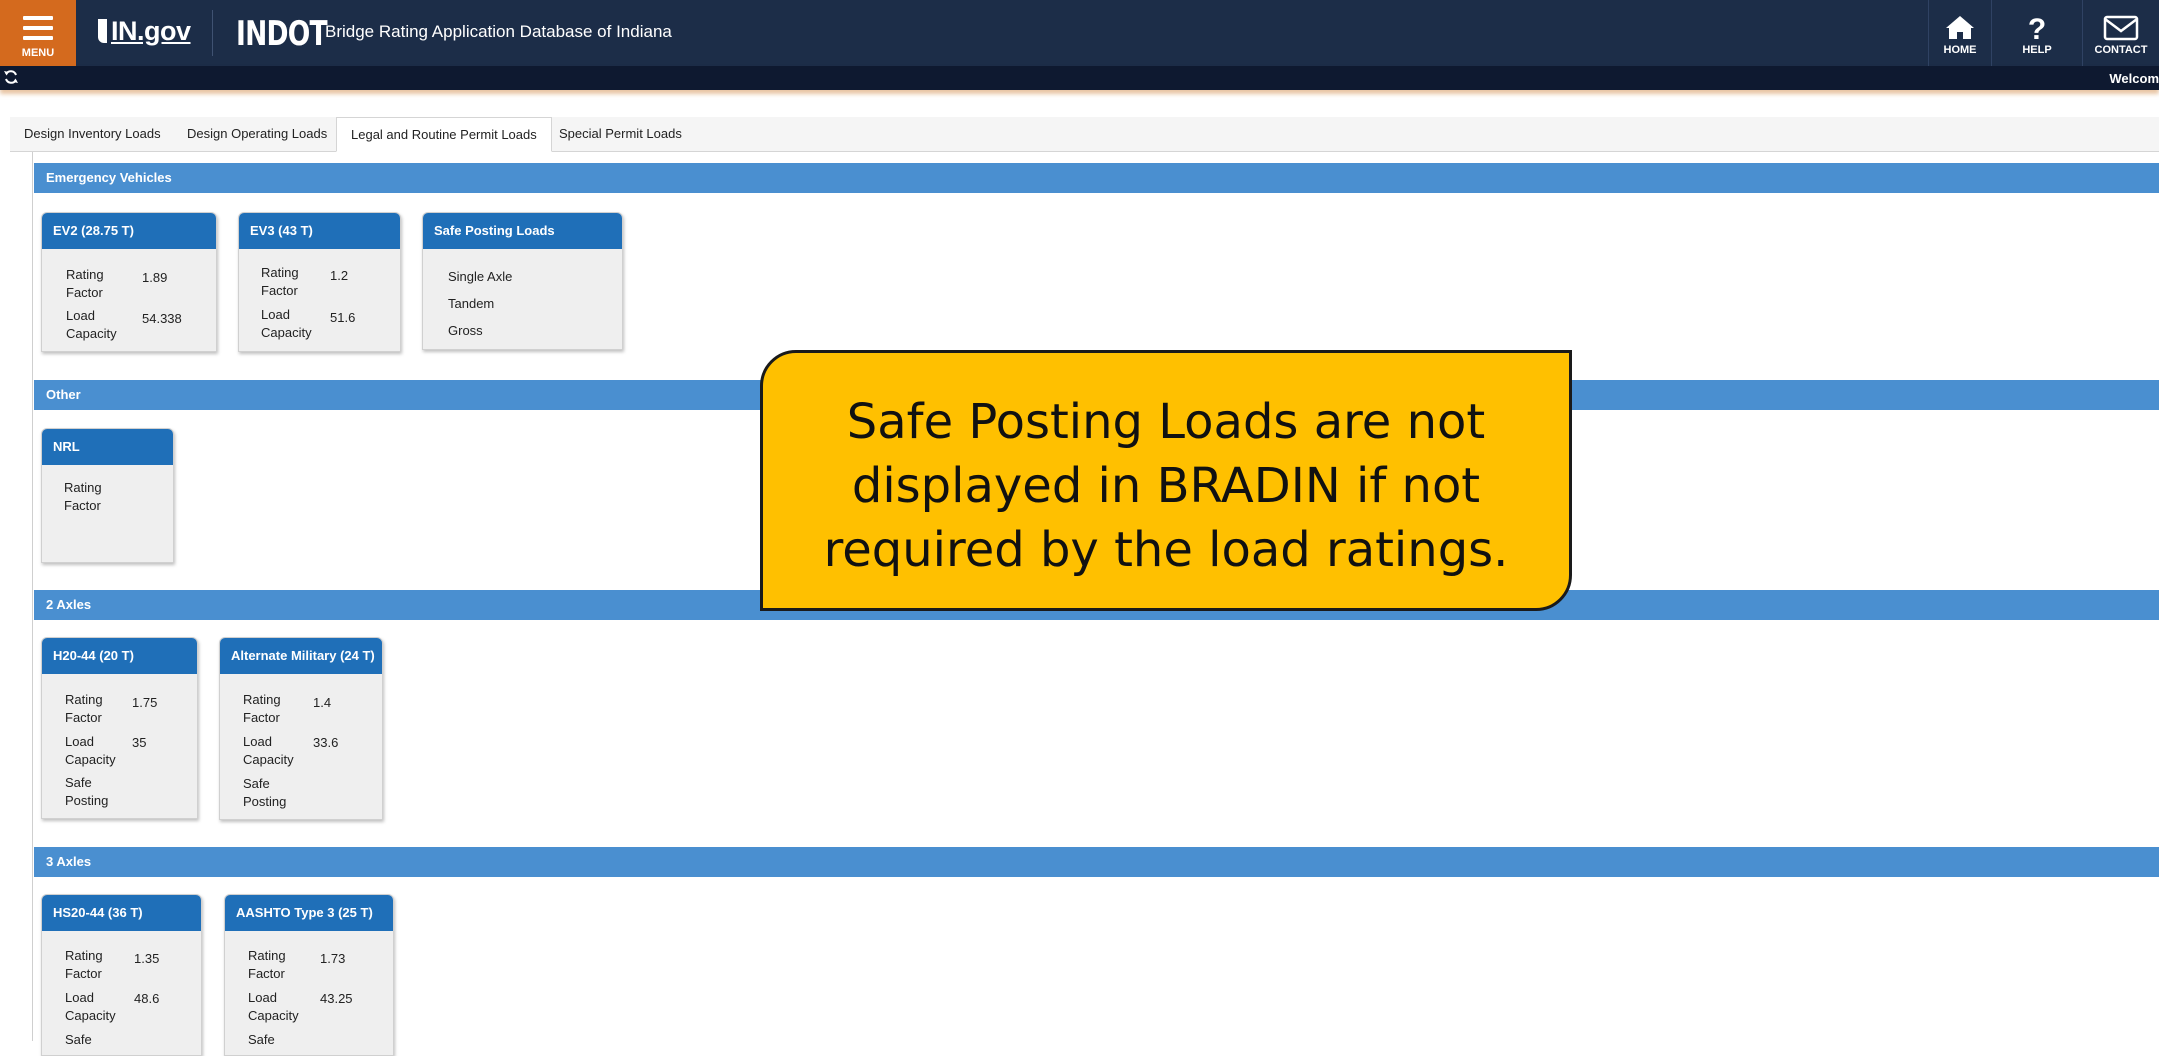 Image resolution: width=2159 pixels, height=1056 pixels. What do you see at coordinates (147, 998) in the screenshot?
I see `load-capacity-value: 48.6` at bounding box center [147, 998].